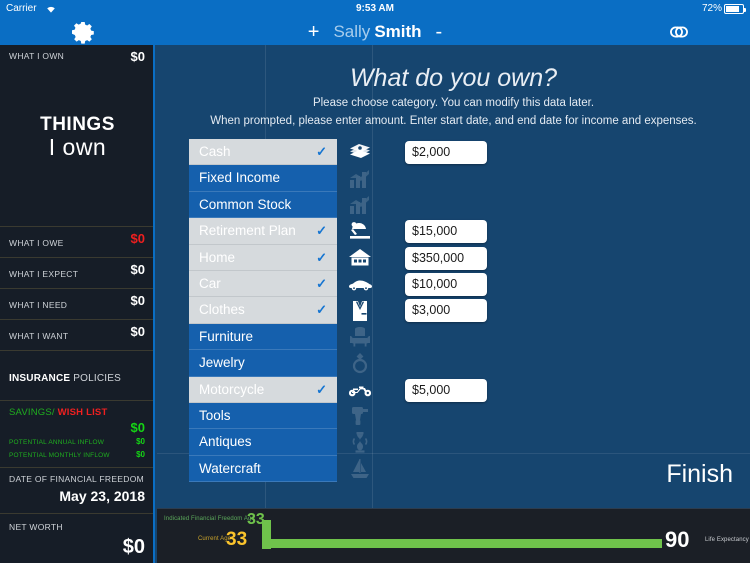 Image resolution: width=750 pixels, height=563 pixels. What do you see at coordinates (263, 152) in the screenshot?
I see `dropdown-item-cash: Cash ✓` at bounding box center [263, 152].